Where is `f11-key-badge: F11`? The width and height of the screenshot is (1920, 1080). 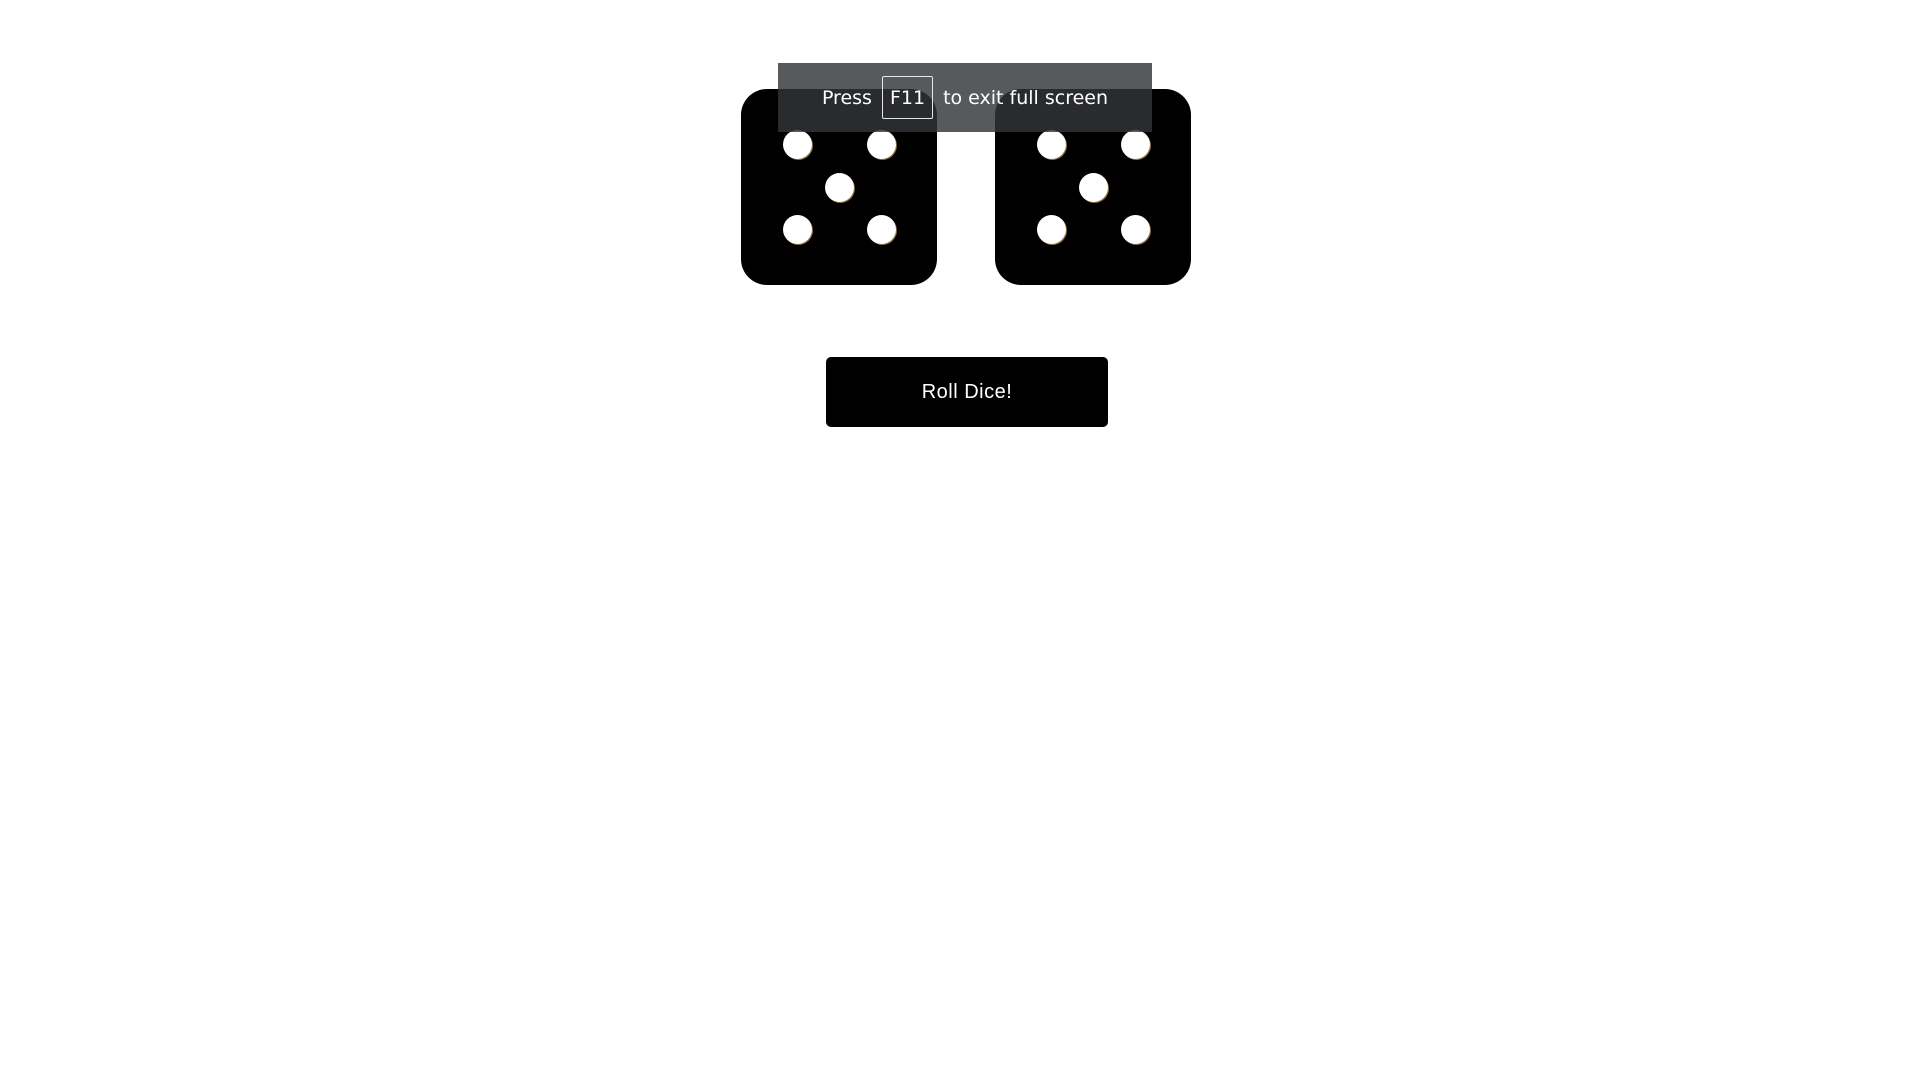 f11-key-badge: F11 is located at coordinates (907, 97).